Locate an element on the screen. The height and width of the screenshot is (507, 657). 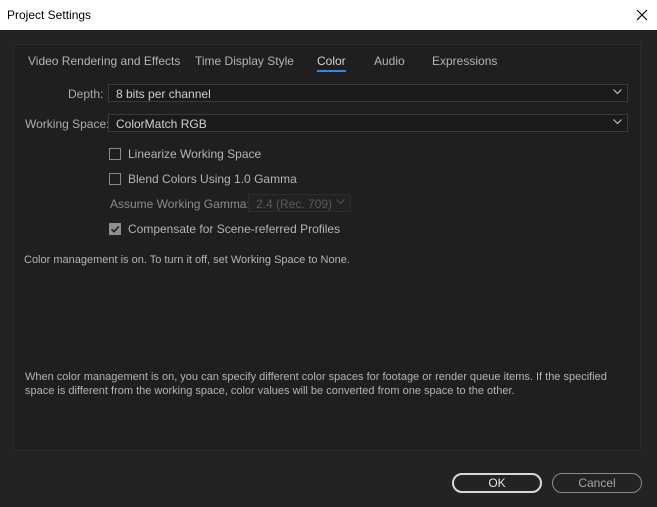
ok-button: OK is located at coordinates (497, 483).